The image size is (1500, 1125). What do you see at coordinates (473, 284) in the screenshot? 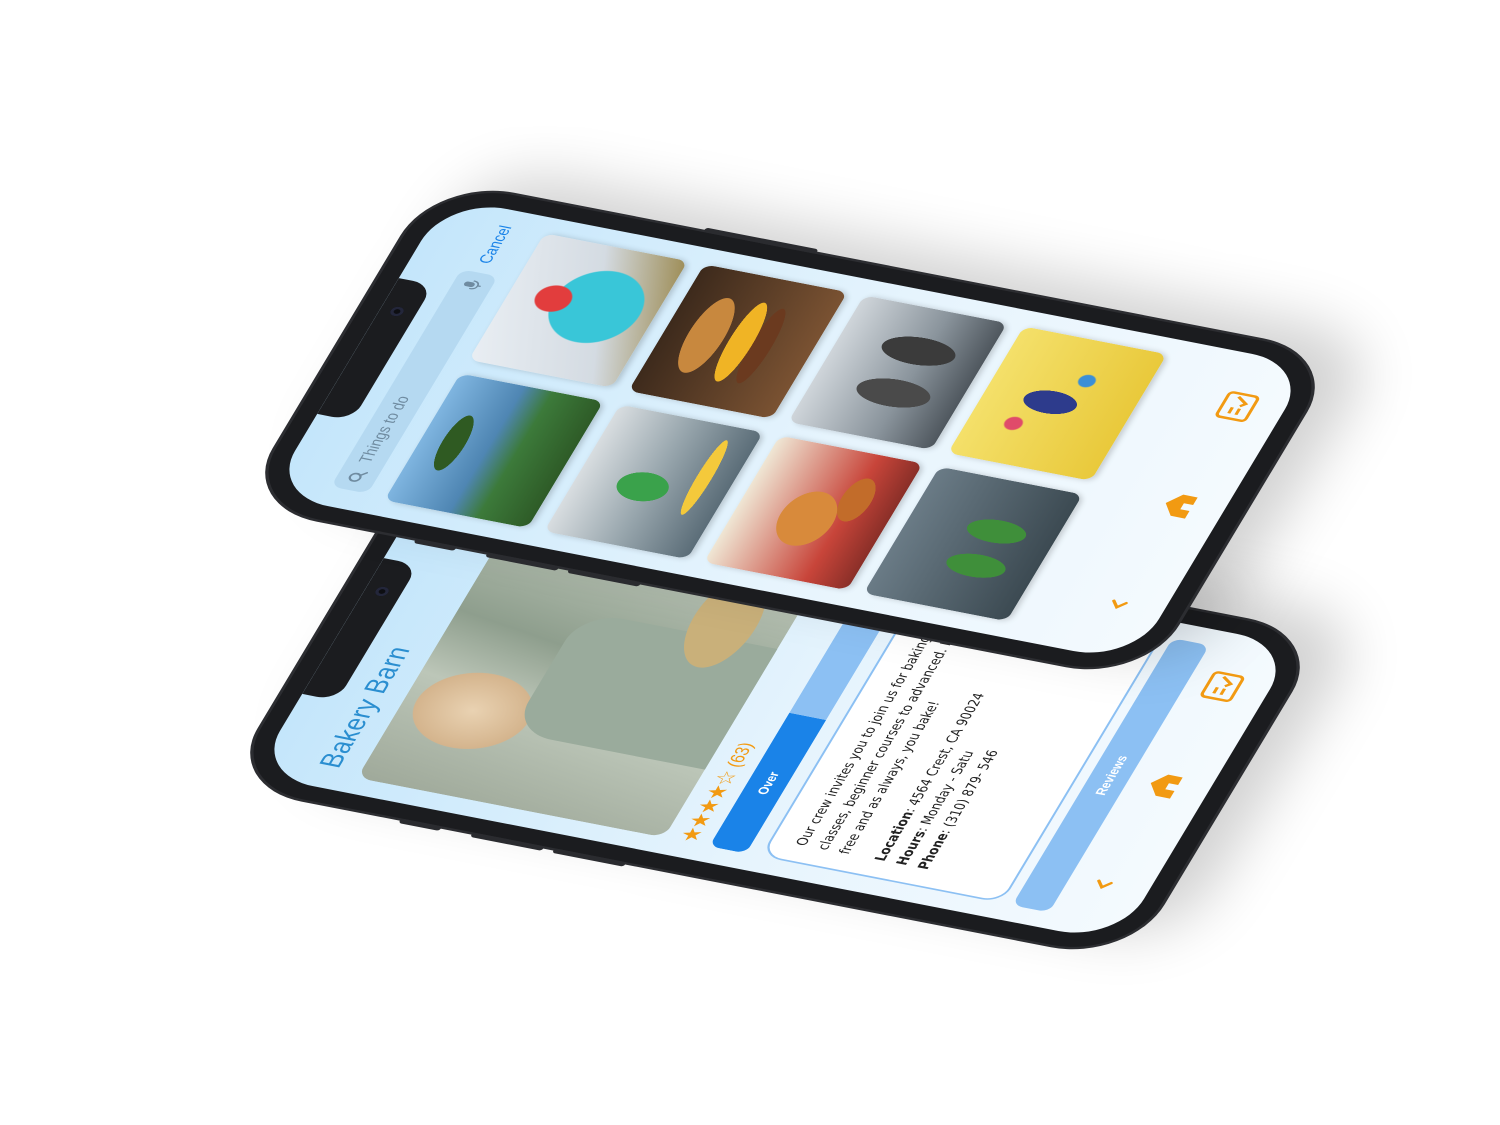
I see `microphone-icon` at bounding box center [473, 284].